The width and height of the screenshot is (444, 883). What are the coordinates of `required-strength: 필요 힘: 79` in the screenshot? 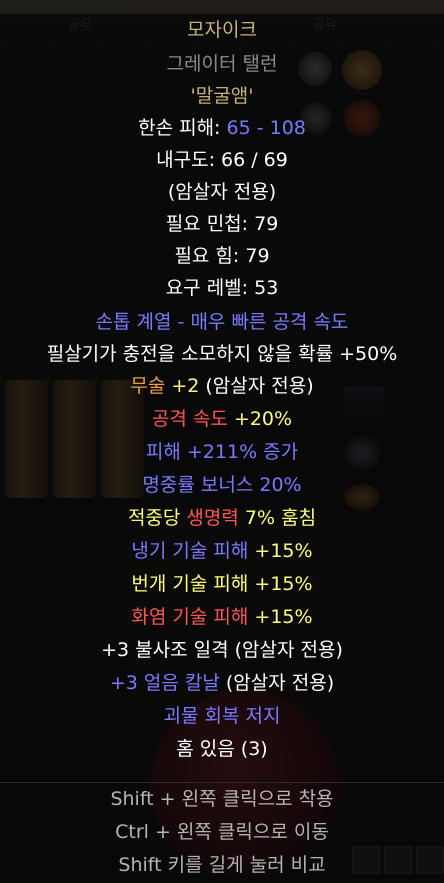 It's located at (222, 256).